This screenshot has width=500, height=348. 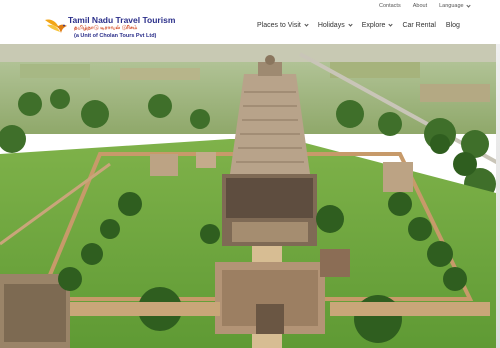 I want to click on about-link: About, so click(x=420, y=6).